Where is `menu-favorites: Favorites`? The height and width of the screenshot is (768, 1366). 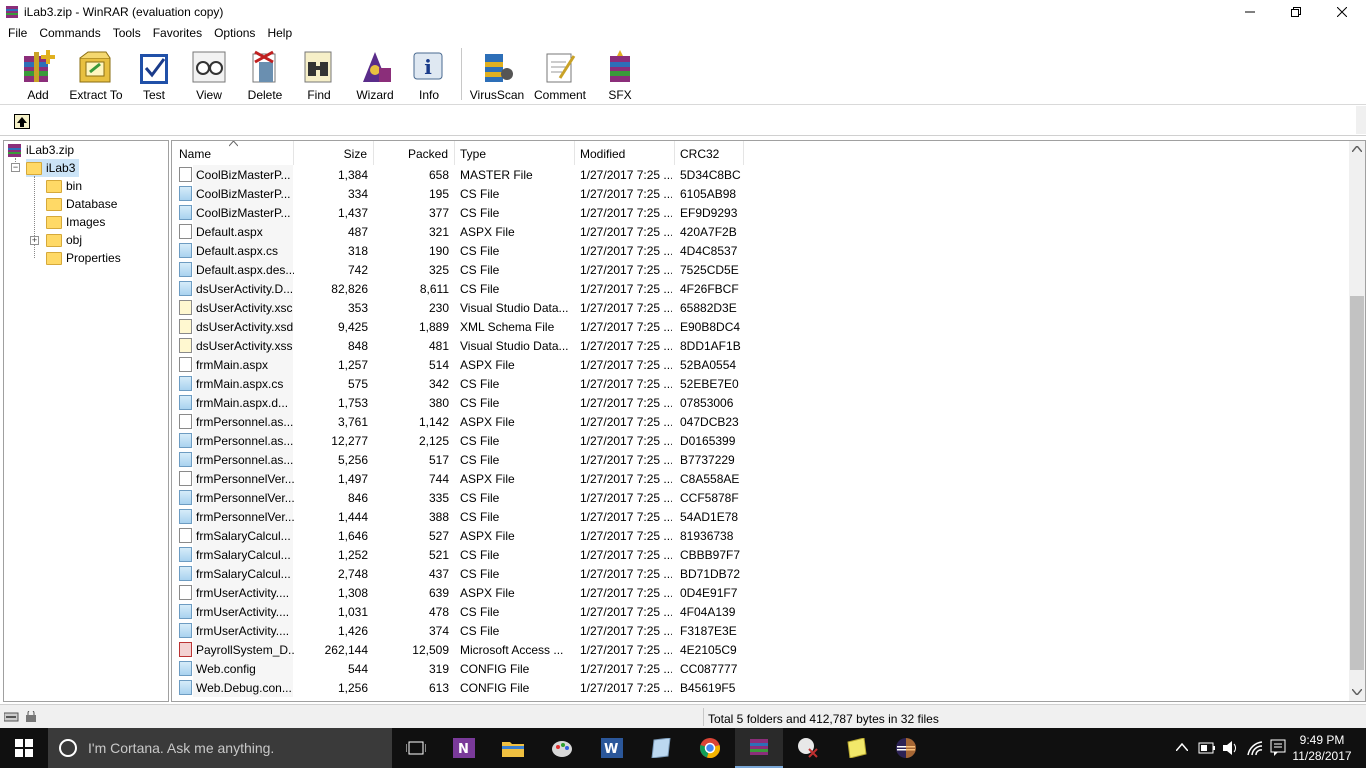
menu-favorites: Favorites is located at coordinates (177, 33).